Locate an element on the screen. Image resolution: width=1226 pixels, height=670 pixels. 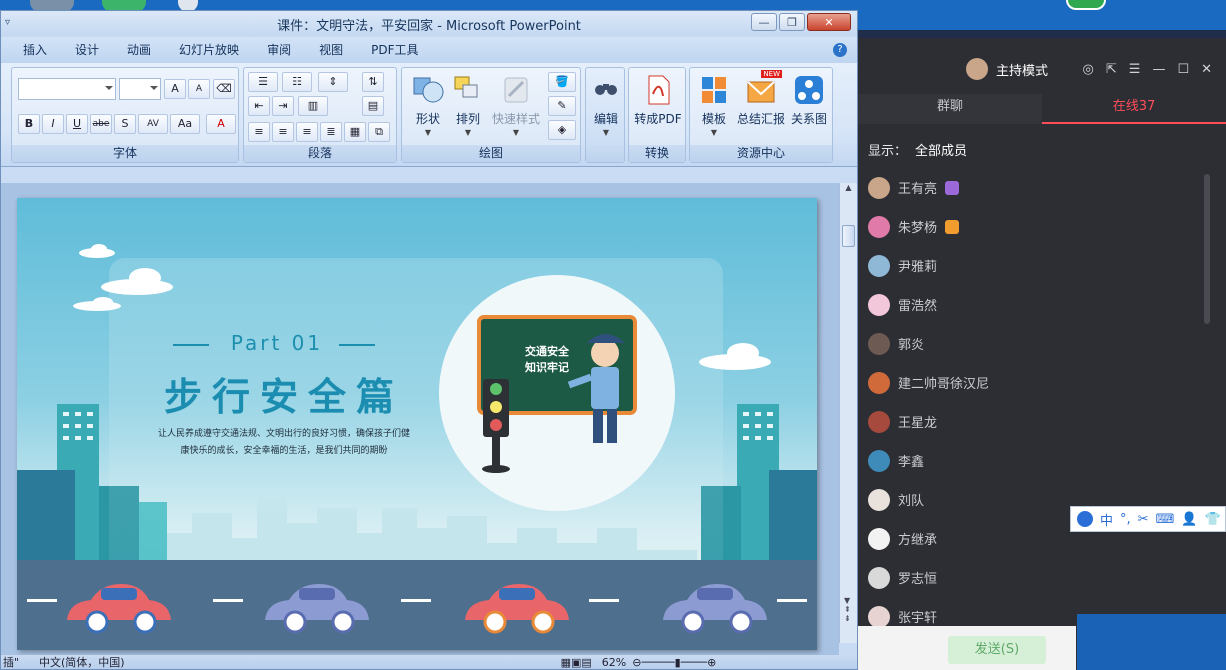
member-list-scrollbar is located at coordinates (1207, 249).